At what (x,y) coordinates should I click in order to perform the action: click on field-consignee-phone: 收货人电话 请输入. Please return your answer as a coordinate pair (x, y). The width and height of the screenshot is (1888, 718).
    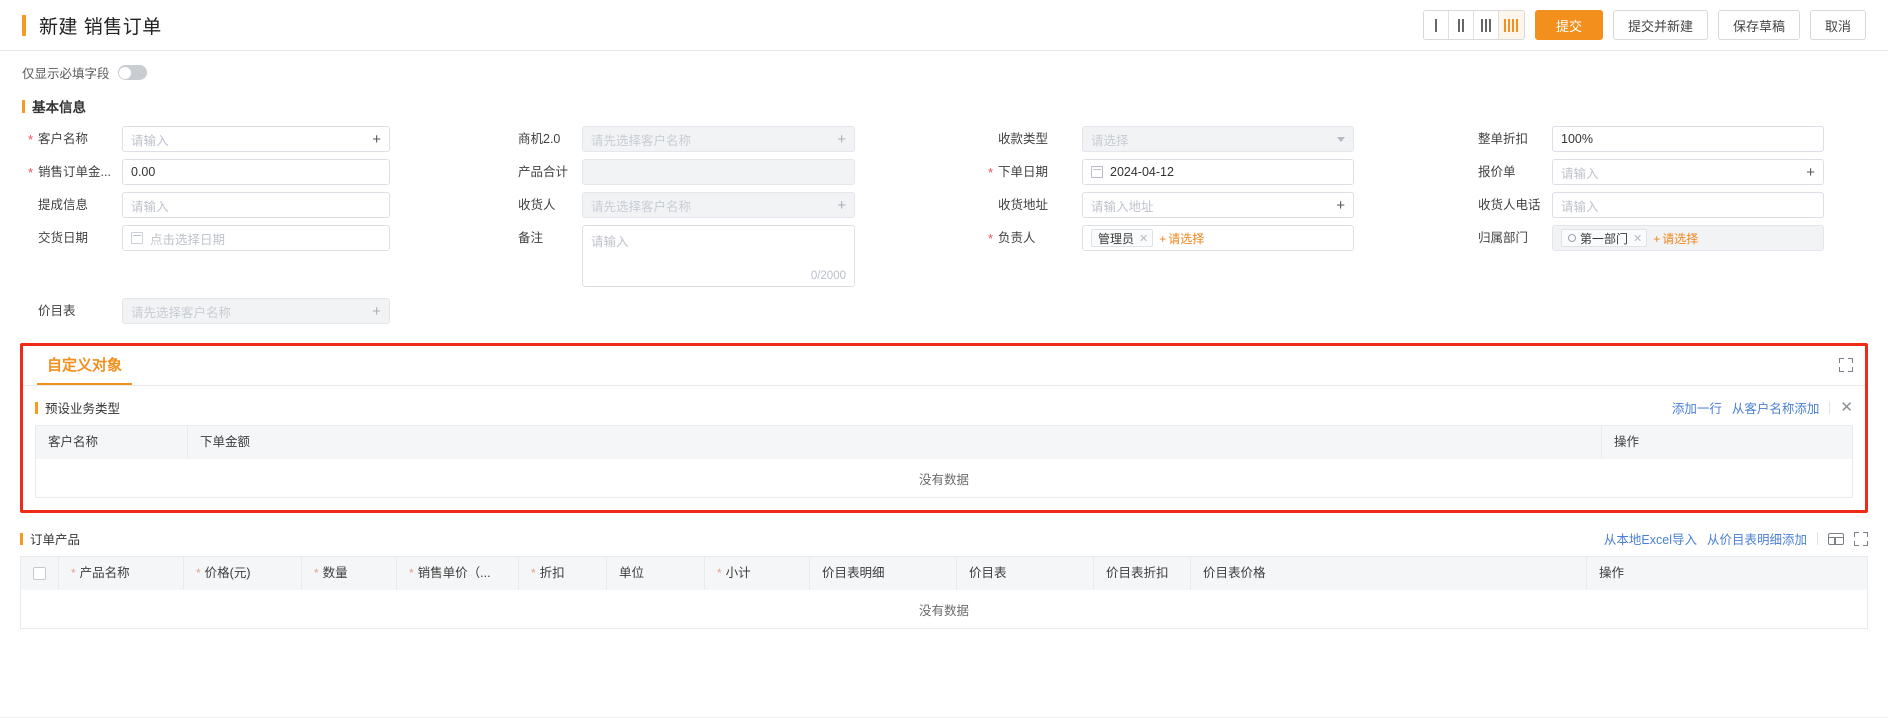
    Looking at the image, I should click on (1660, 208).